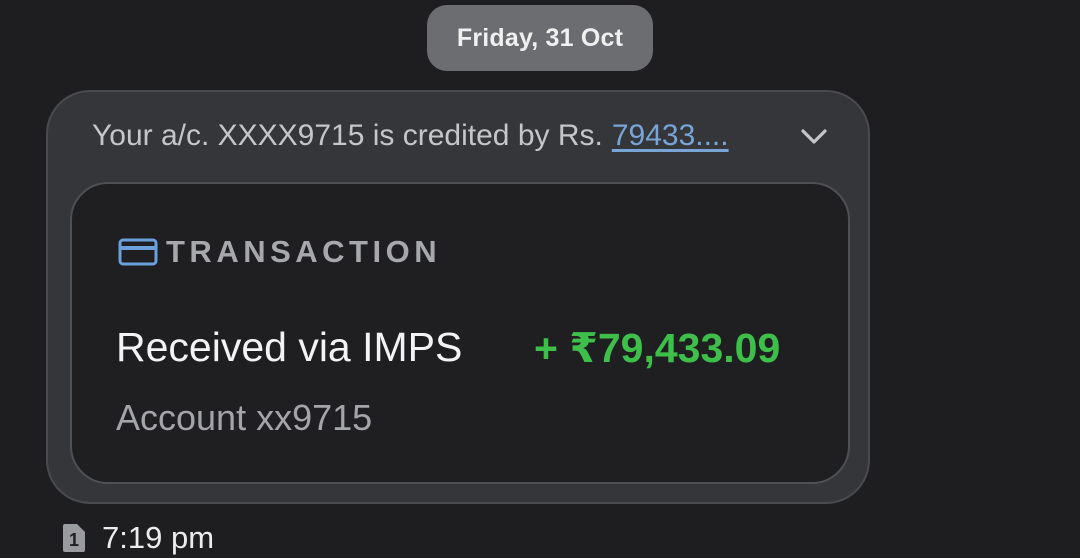  I want to click on message-meta: 1 7:19 pm, so click(138, 538).